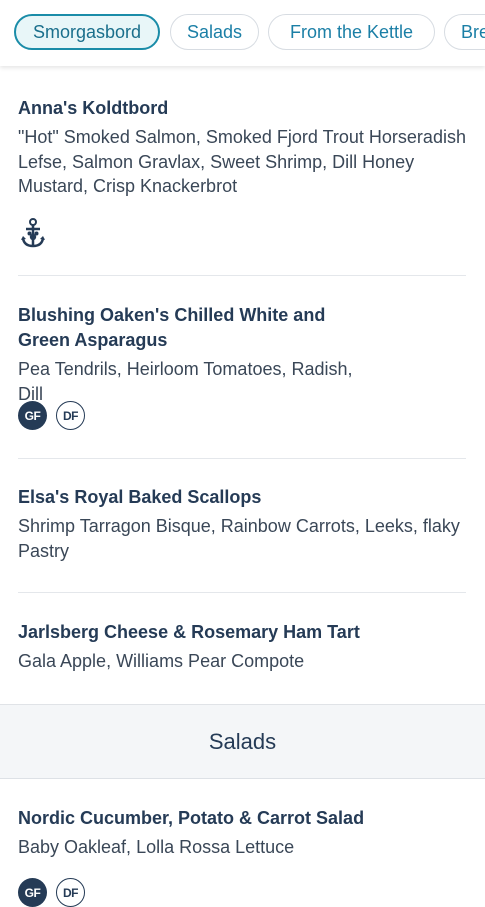  Describe the element at coordinates (93, 108) in the screenshot. I see `menu-item-title: Anna's Koldtbord` at that location.